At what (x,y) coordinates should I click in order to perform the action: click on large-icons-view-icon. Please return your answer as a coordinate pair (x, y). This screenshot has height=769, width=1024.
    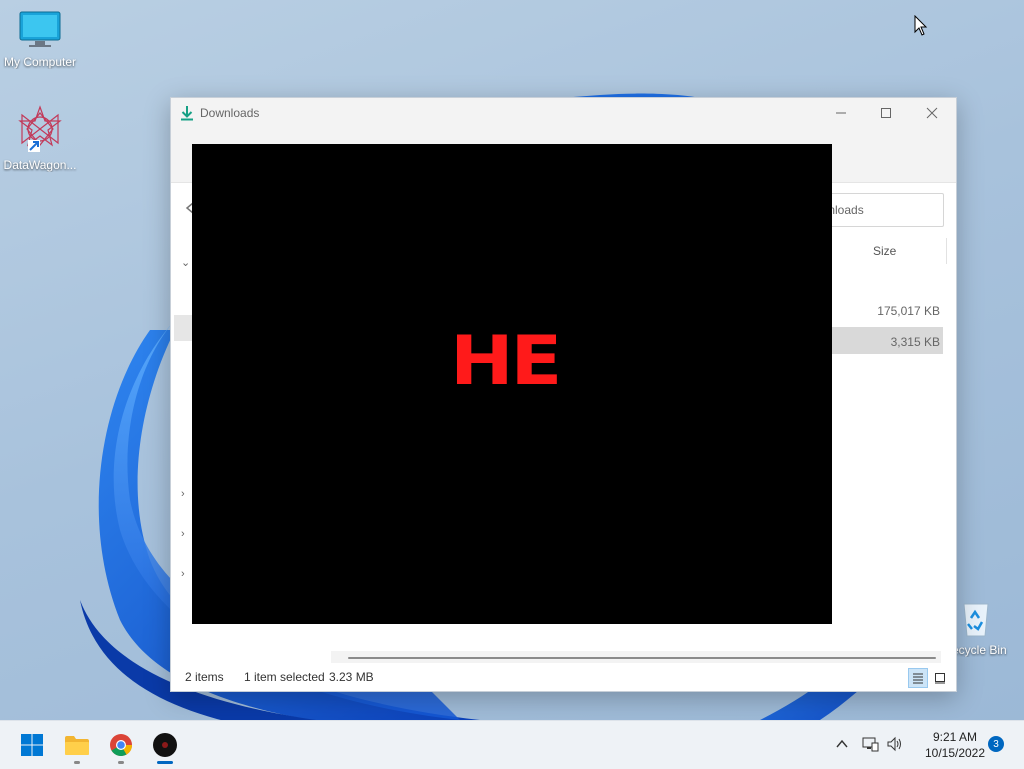
    Looking at the image, I should click on (940, 678).